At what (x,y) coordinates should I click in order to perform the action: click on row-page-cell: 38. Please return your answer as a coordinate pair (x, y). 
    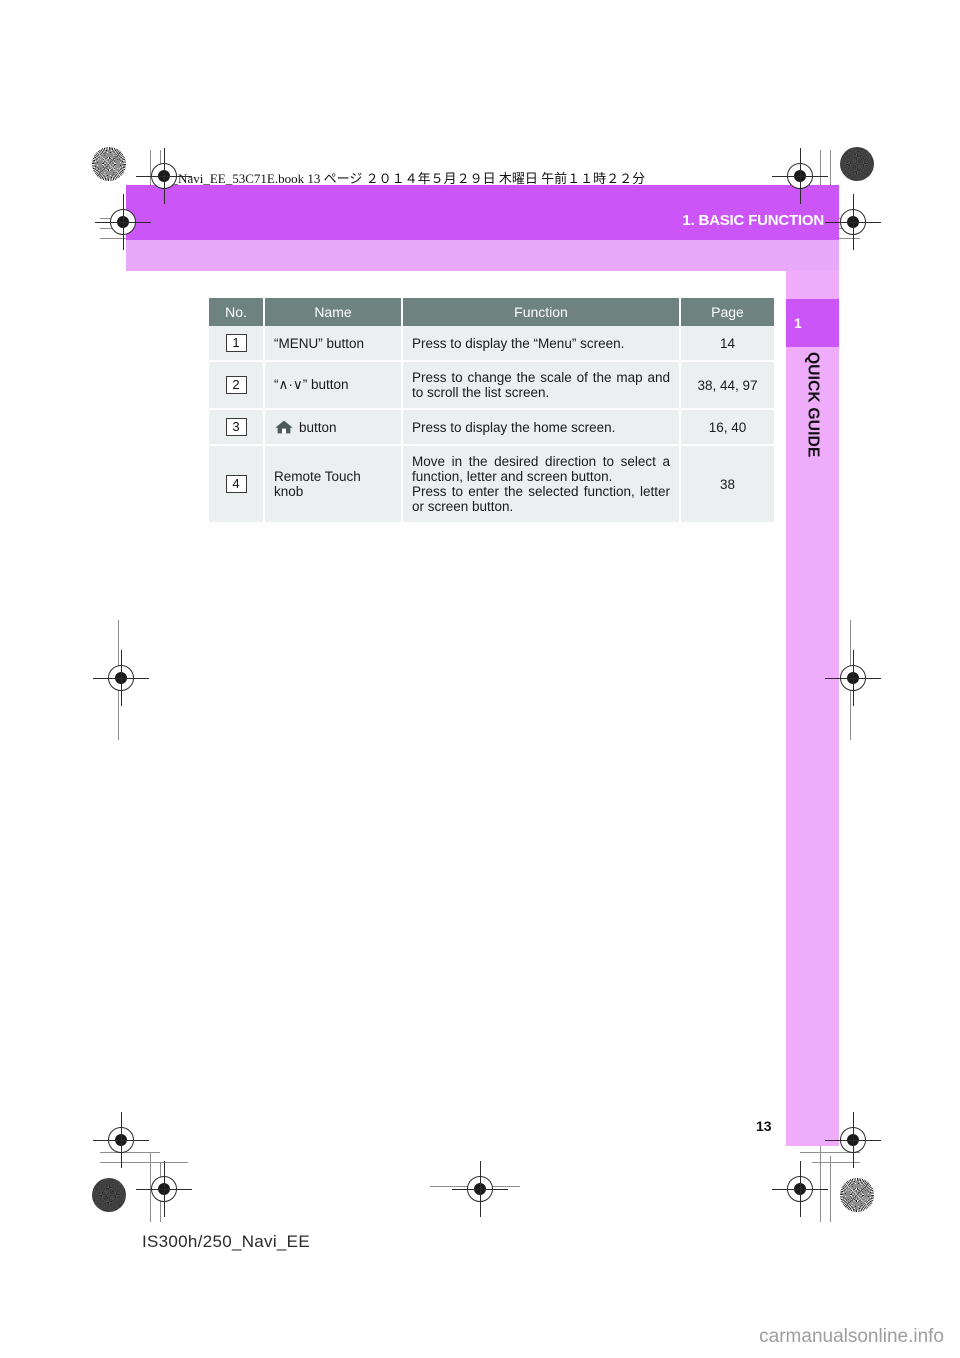
    Looking at the image, I should click on (727, 483).